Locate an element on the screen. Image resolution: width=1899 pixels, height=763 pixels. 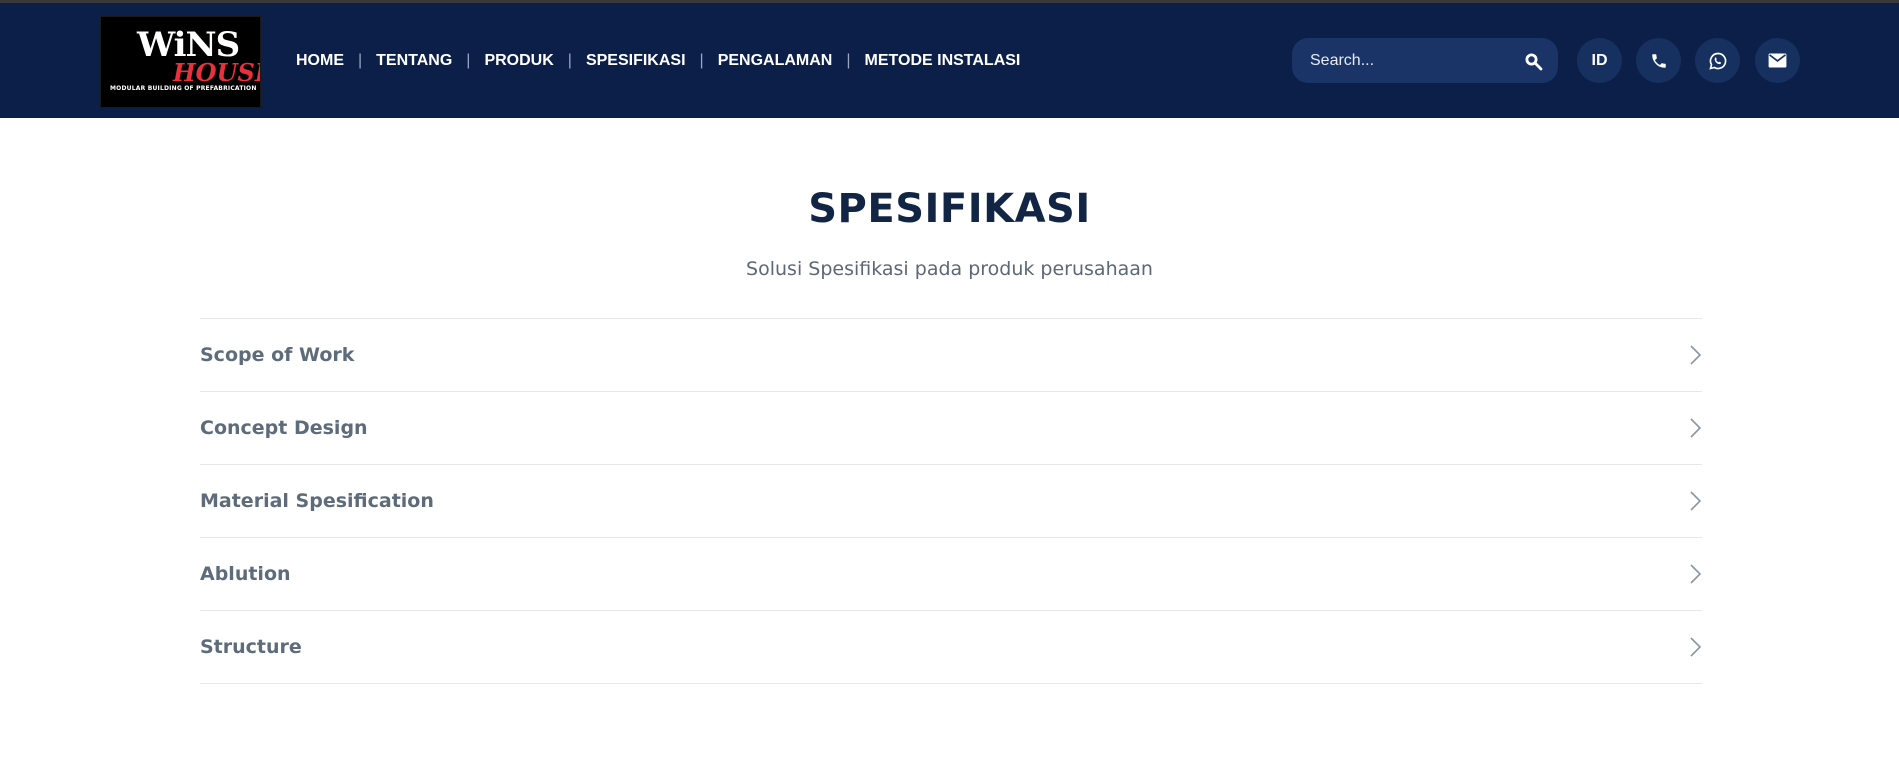
accordion-item-scope-of-work: Scope of Work is located at coordinates (951, 355).